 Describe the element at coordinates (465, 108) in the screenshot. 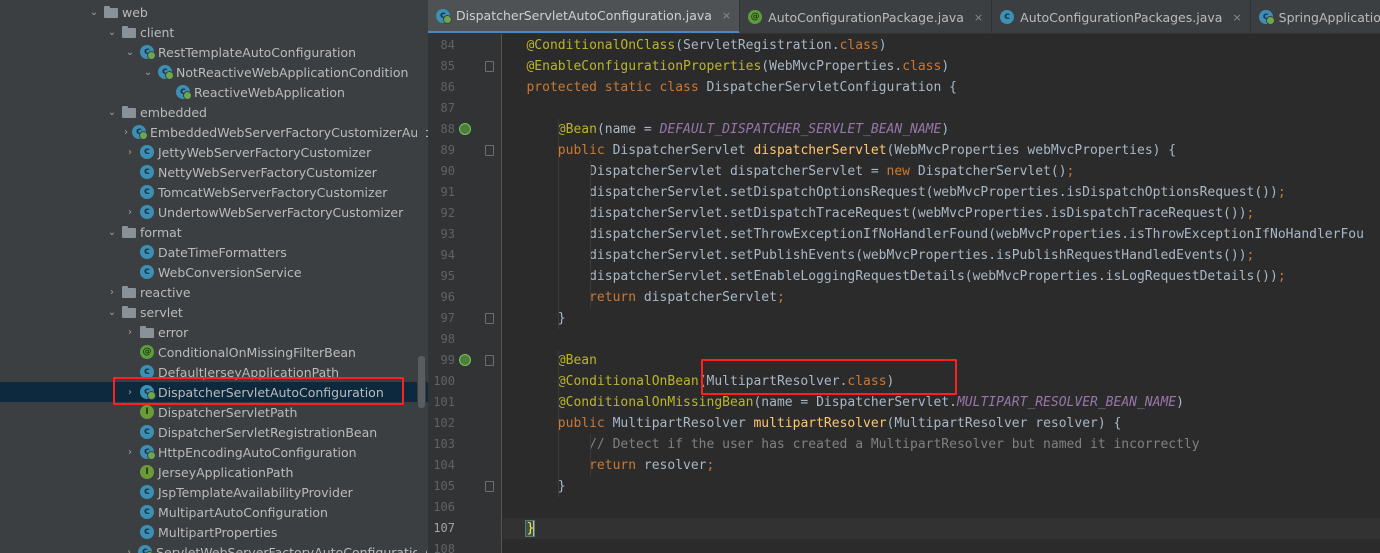

I see `gutter-line: 87` at that location.